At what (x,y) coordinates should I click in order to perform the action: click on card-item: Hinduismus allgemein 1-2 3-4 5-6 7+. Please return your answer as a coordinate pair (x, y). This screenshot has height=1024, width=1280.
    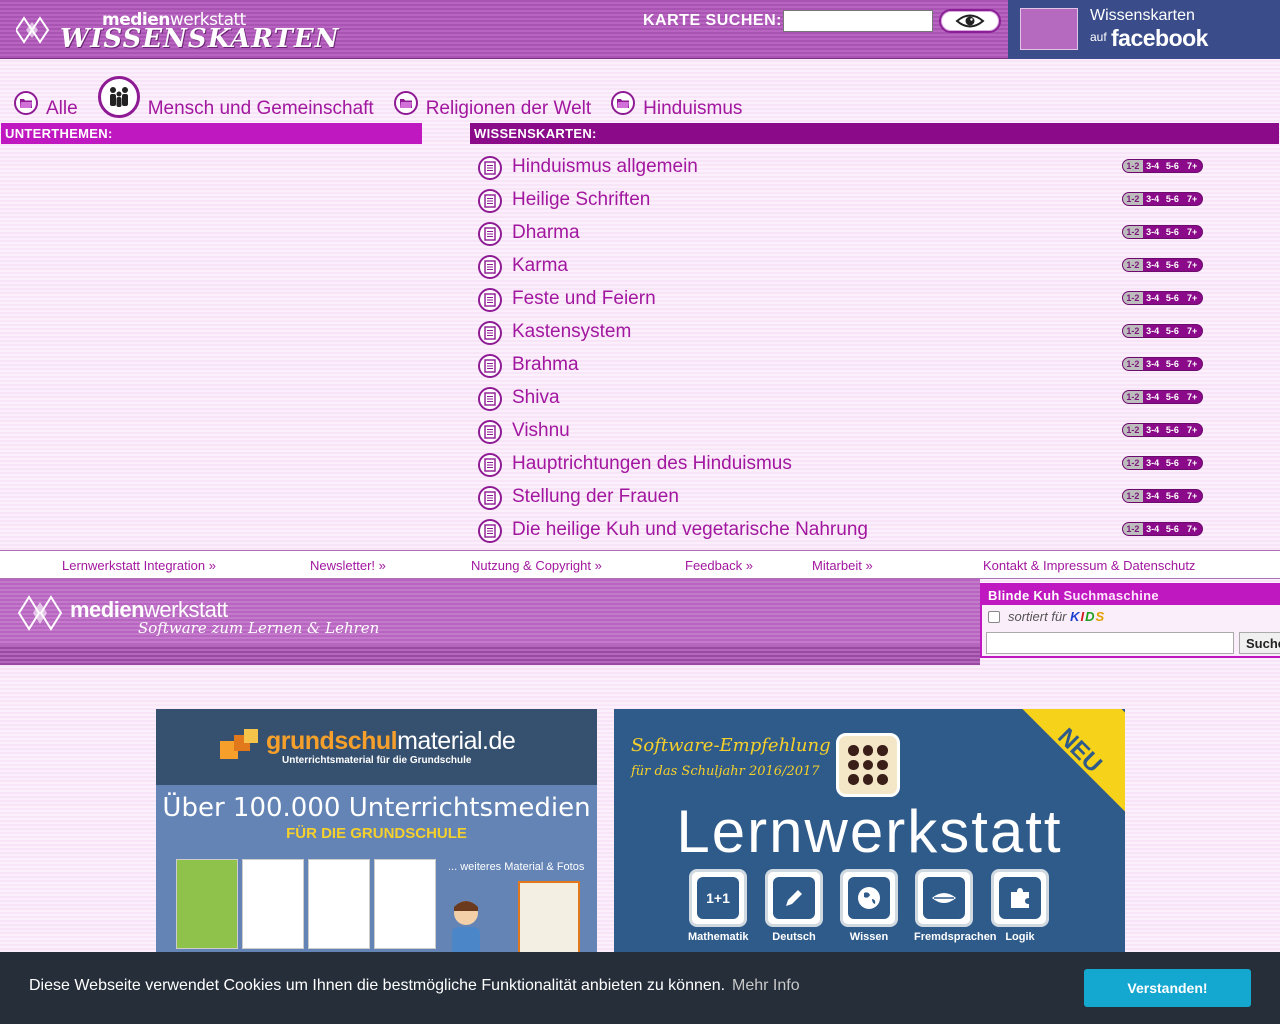
    Looking at the image, I should click on (843, 166).